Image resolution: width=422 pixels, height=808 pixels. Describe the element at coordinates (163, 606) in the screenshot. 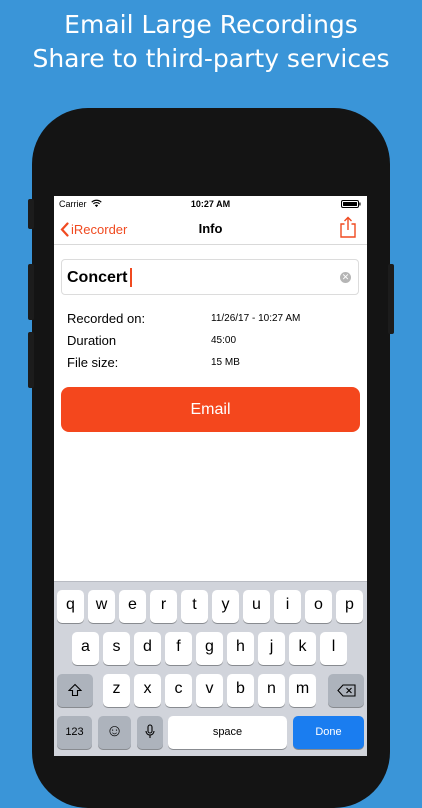

I see `key-r: r` at that location.